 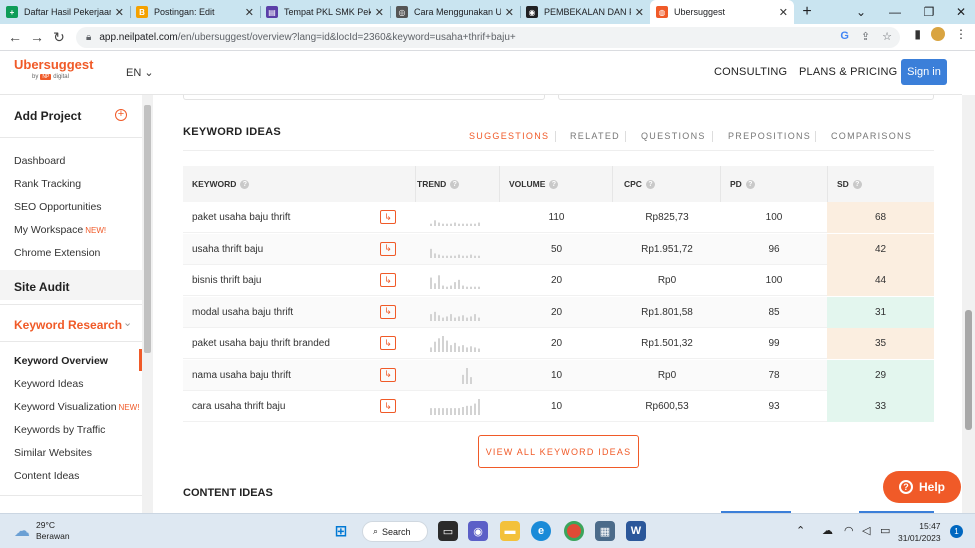 What do you see at coordinates (395, 531) in the screenshot?
I see `taskbar-search: ⌕ Search` at bounding box center [395, 531].